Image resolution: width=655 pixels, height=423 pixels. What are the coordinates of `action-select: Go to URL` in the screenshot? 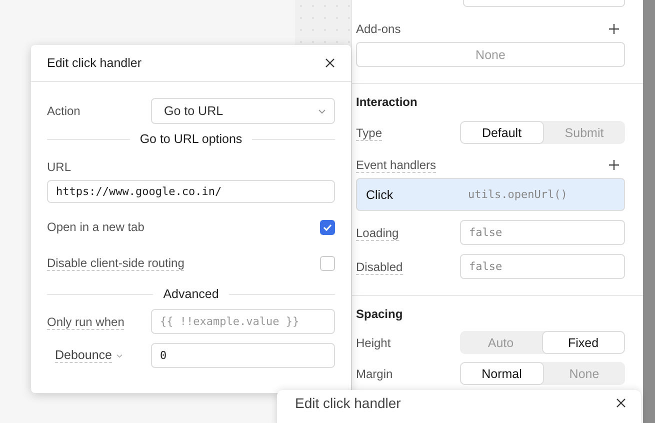 It's located at (243, 111).